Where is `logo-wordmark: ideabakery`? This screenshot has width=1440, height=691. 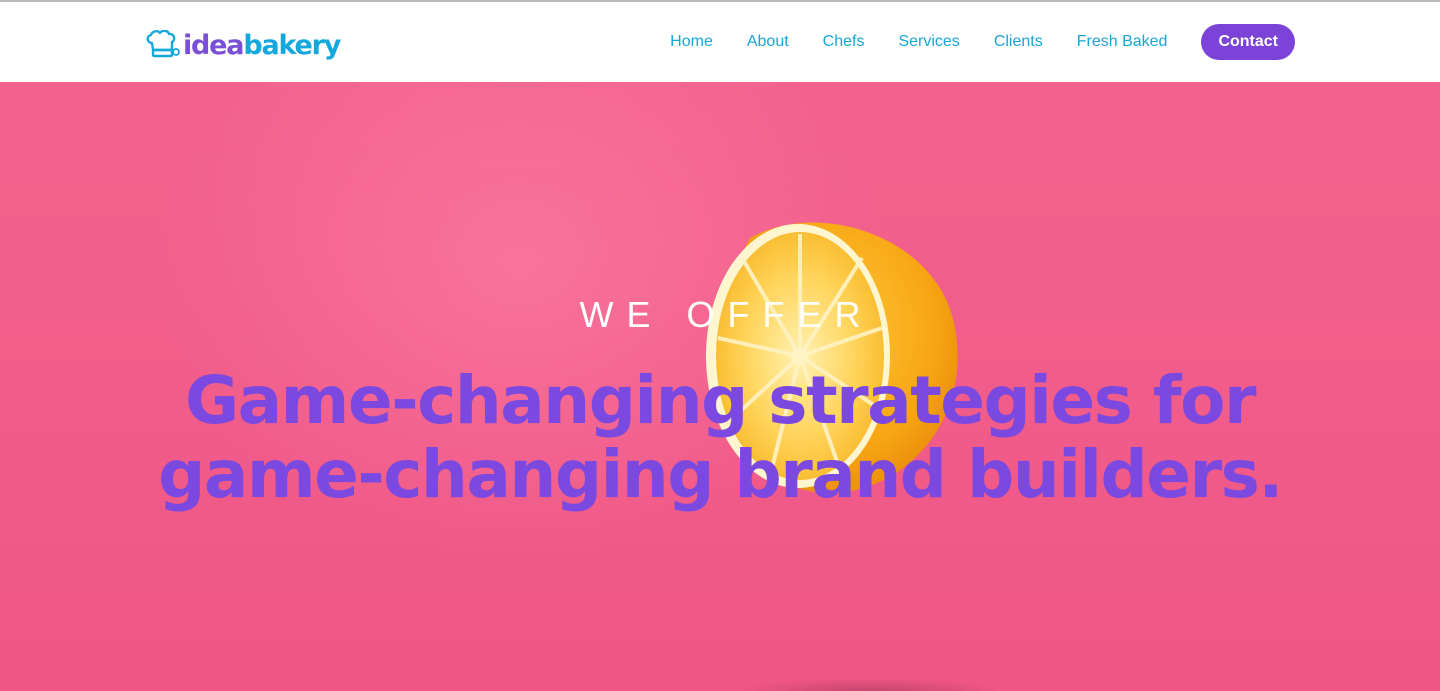
logo-wordmark: ideabakery is located at coordinates (262, 45).